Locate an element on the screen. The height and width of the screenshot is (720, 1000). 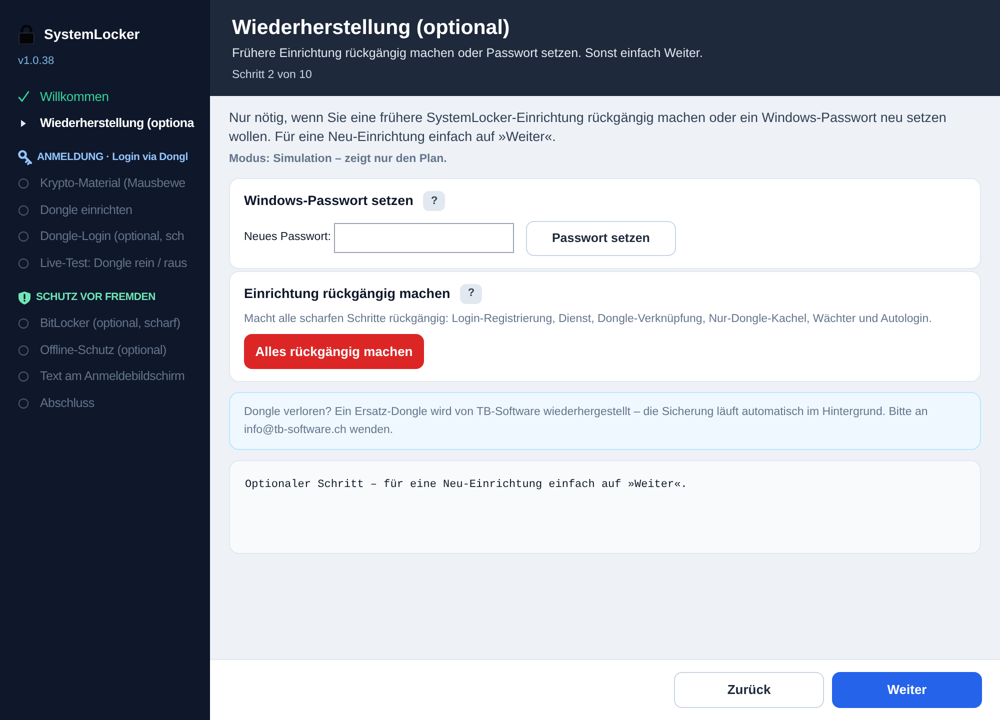
sidebar-step: Live-Test: Dongle rein / raus is located at coordinates (113, 263).